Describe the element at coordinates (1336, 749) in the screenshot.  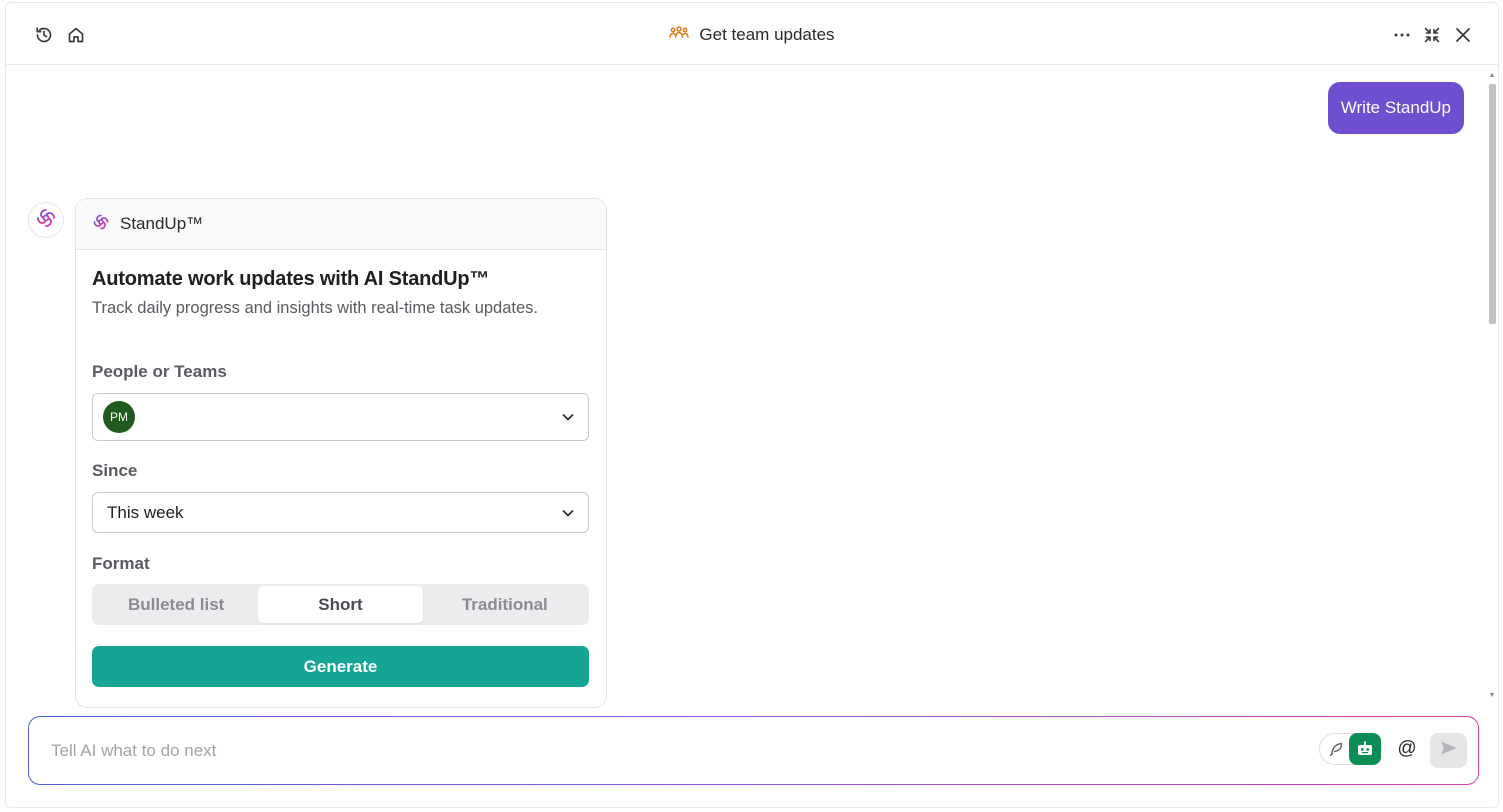
I see `quill-icon` at that location.